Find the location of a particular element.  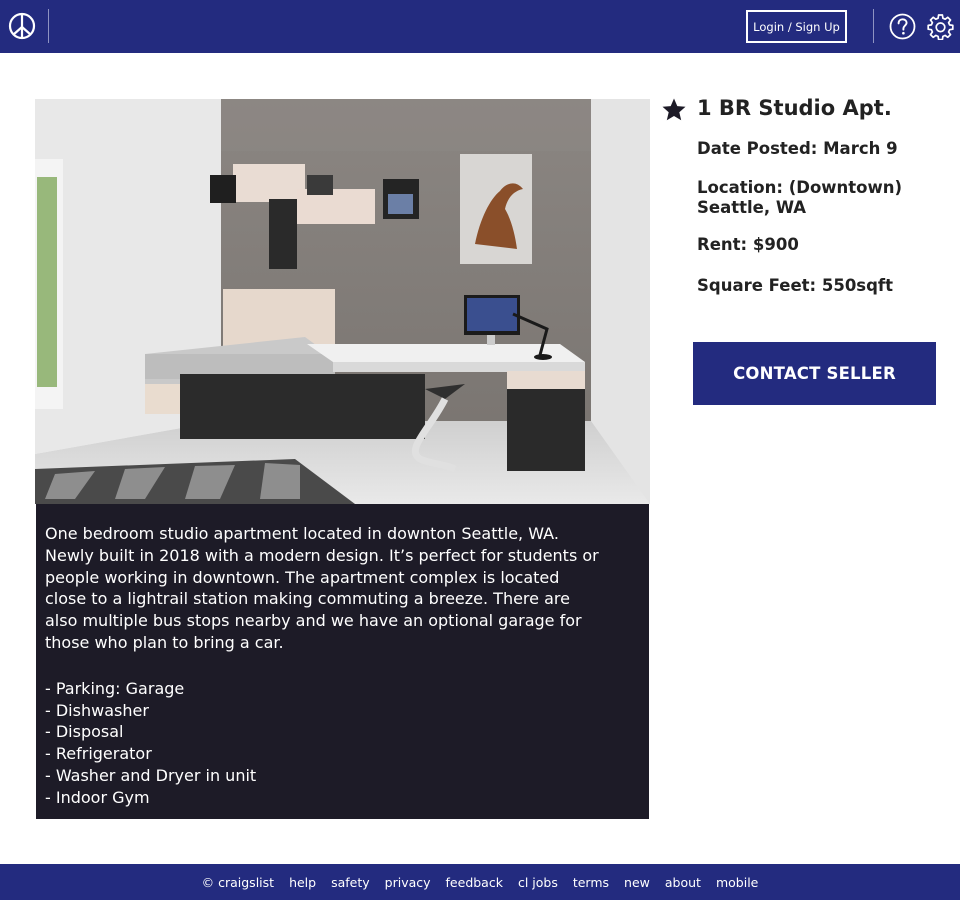

listing-title: 1 BR Studio Apt. is located at coordinates (794, 108).